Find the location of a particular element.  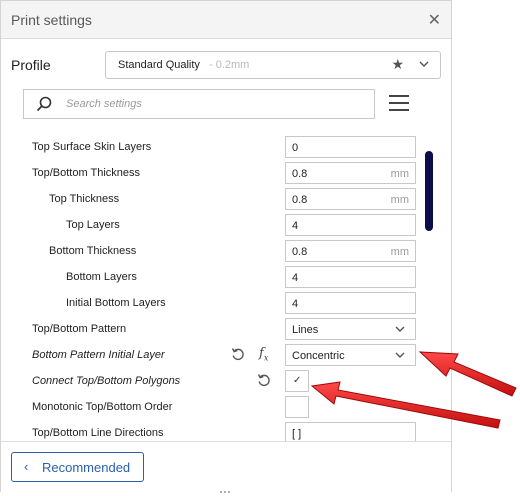

setting-row: Monotonic Top/Bottom Order is located at coordinates (226, 407).